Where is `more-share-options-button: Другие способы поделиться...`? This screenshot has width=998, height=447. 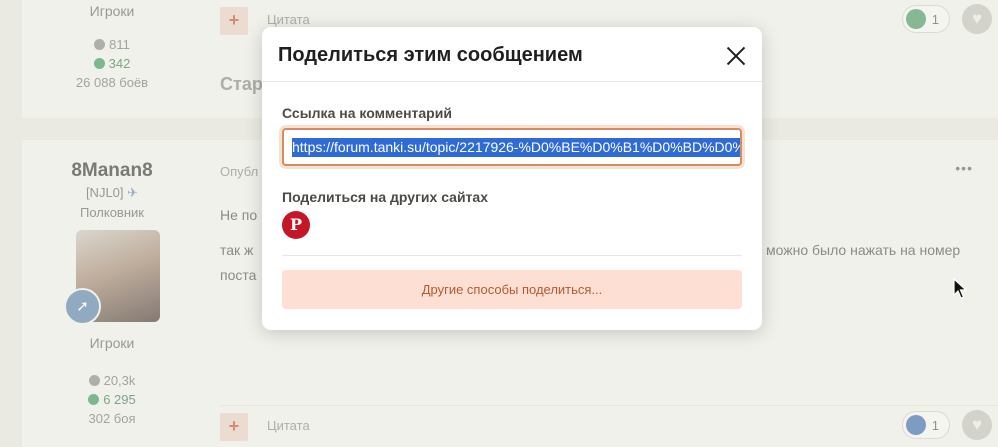
more-share-options-button: Другие способы поделиться... is located at coordinates (512, 289).